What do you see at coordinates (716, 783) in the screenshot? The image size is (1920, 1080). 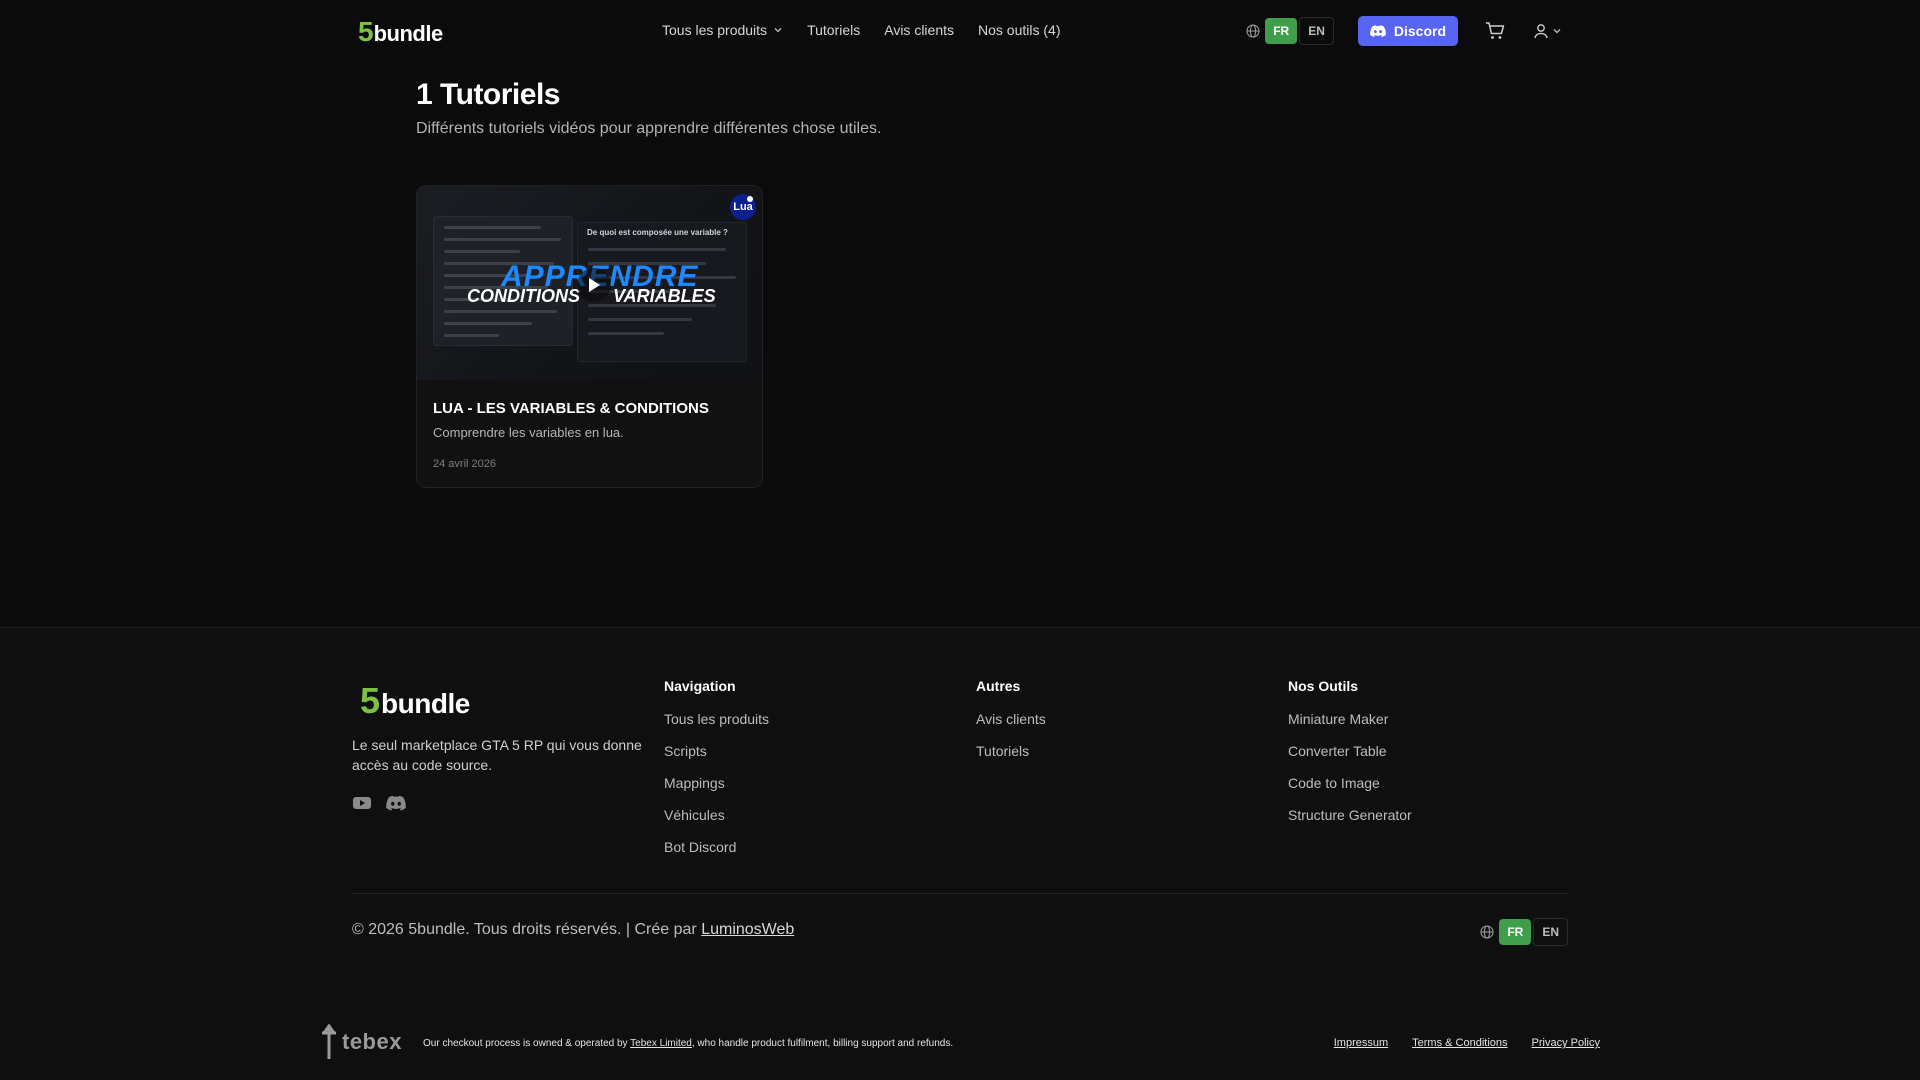 I see `footer-link-mappings: Mappings` at bounding box center [716, 783].